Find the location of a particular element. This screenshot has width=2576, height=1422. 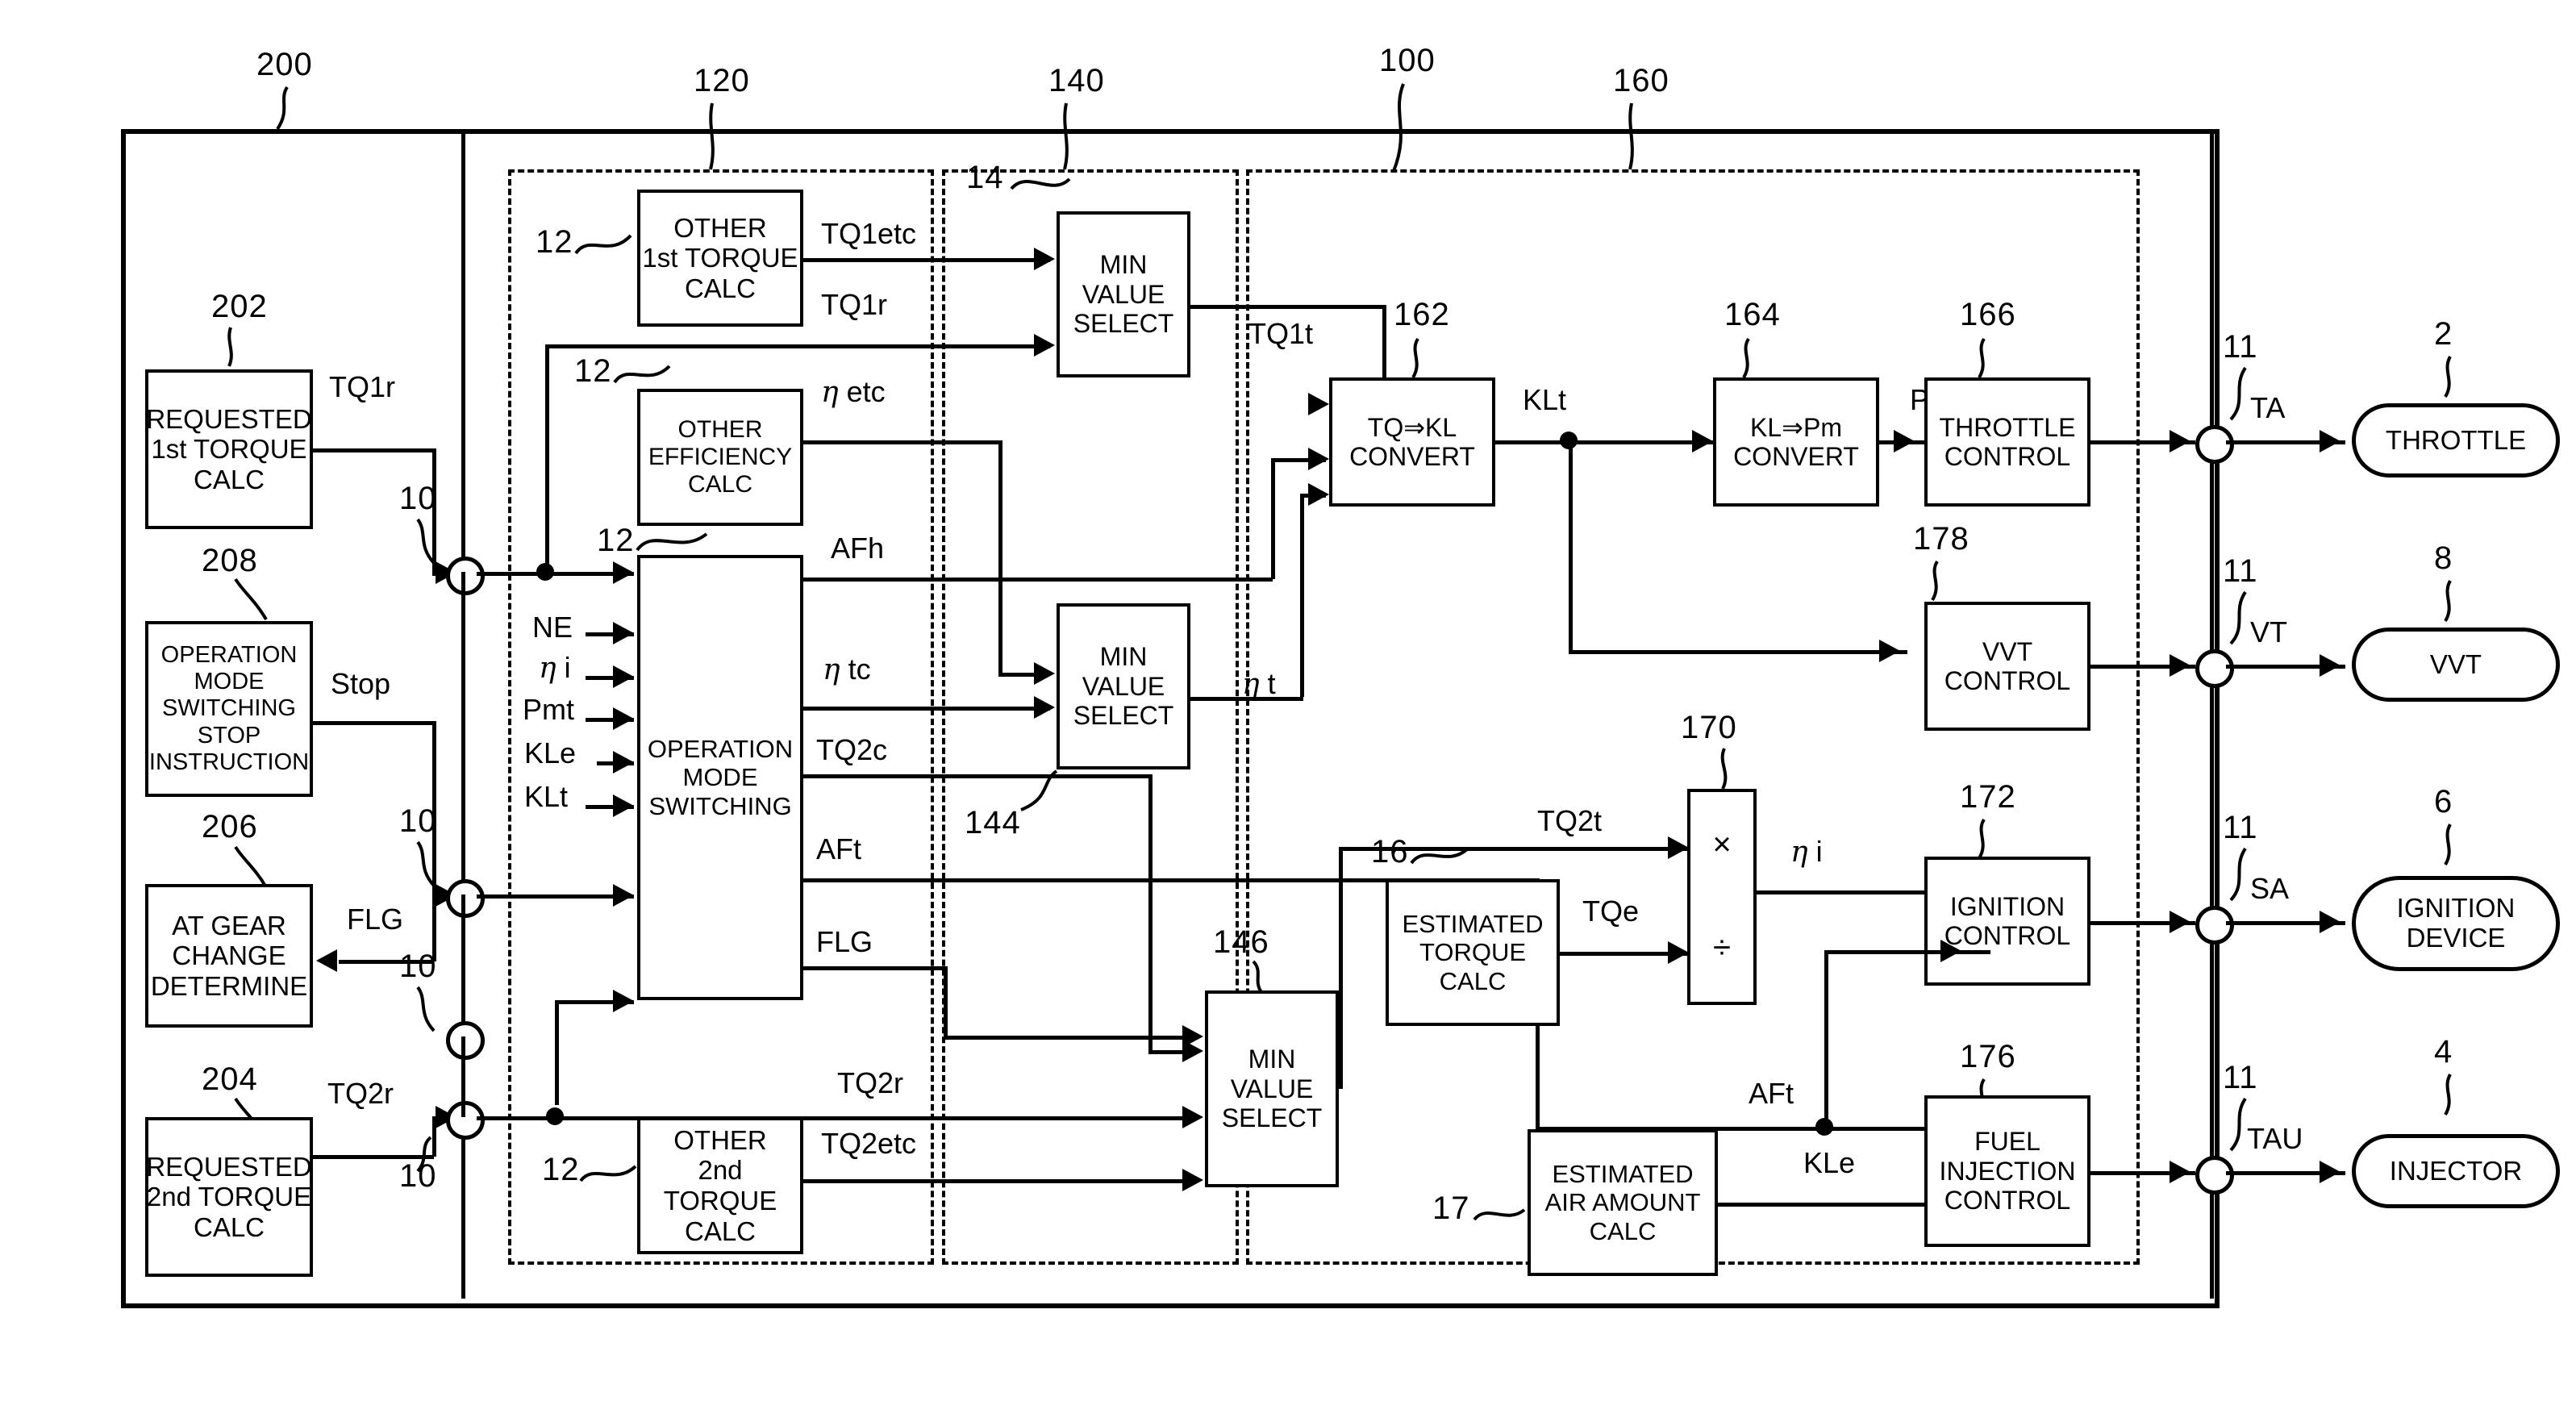

ref-4: 4 is located at coordinates (2443, 1052).